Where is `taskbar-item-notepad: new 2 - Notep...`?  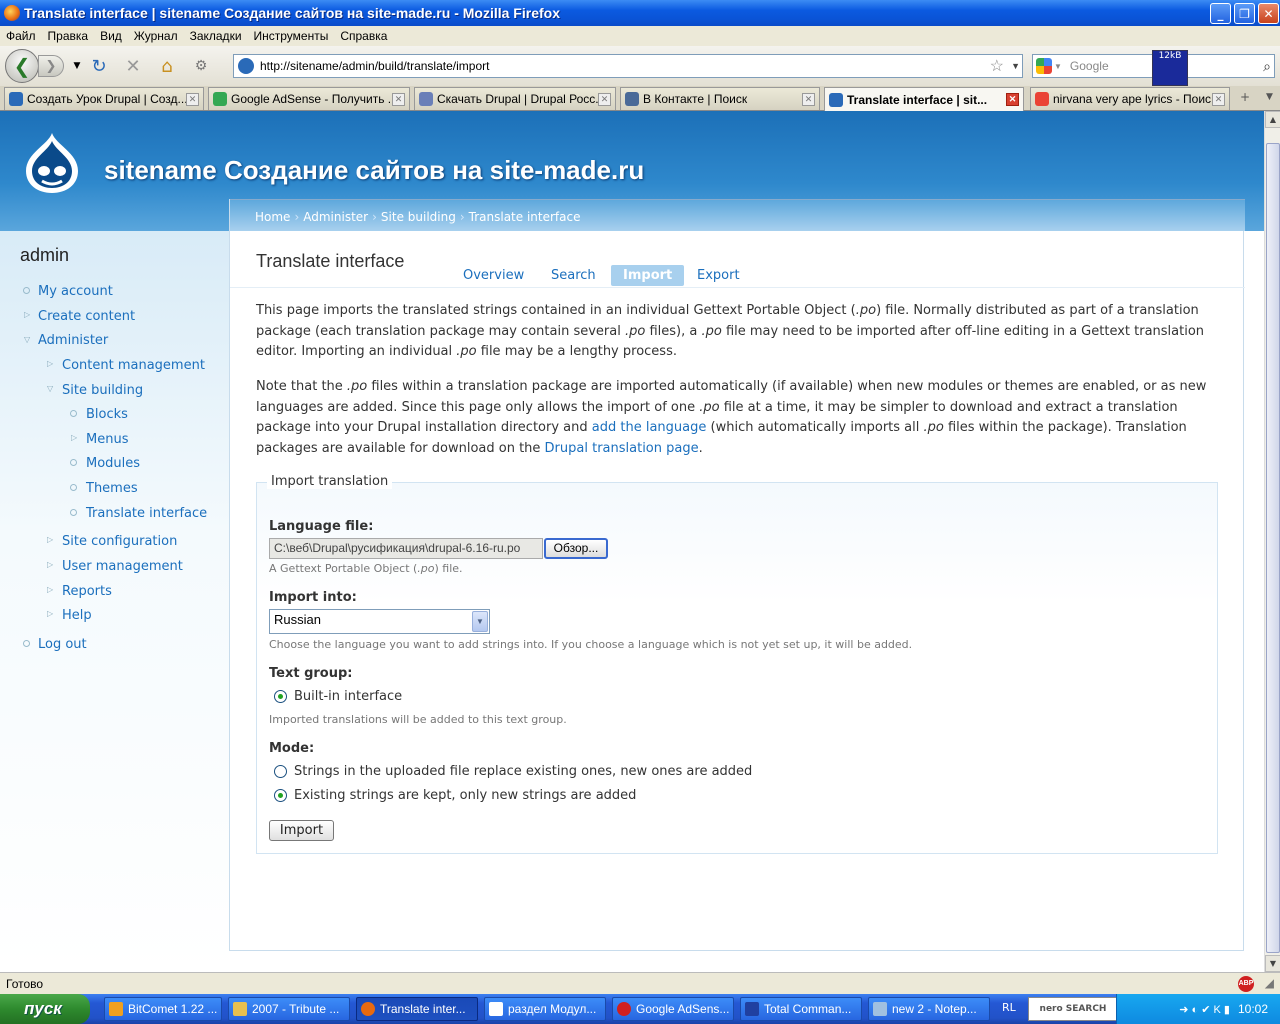 taskbar-item-notepad: new 2 - Notep... is located at coordinates (929, 1009).